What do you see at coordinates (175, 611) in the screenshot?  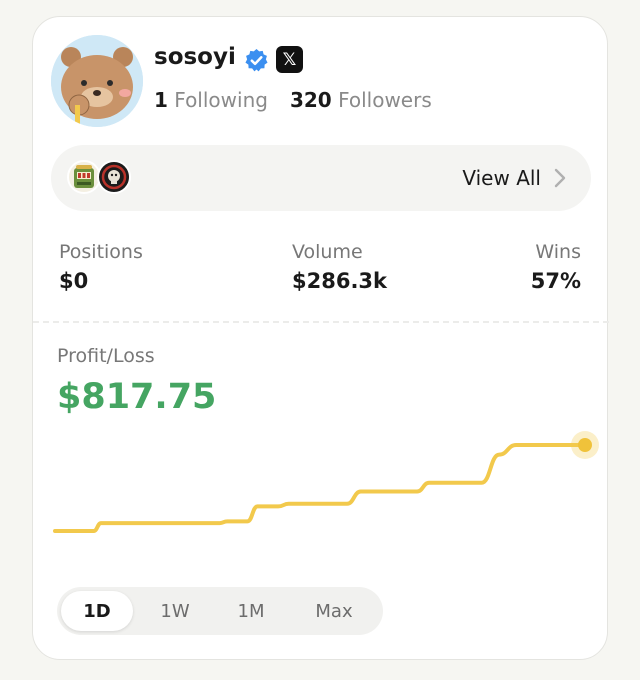 I see `range-tab-1w: 1W` at bounding box center [175, 611].